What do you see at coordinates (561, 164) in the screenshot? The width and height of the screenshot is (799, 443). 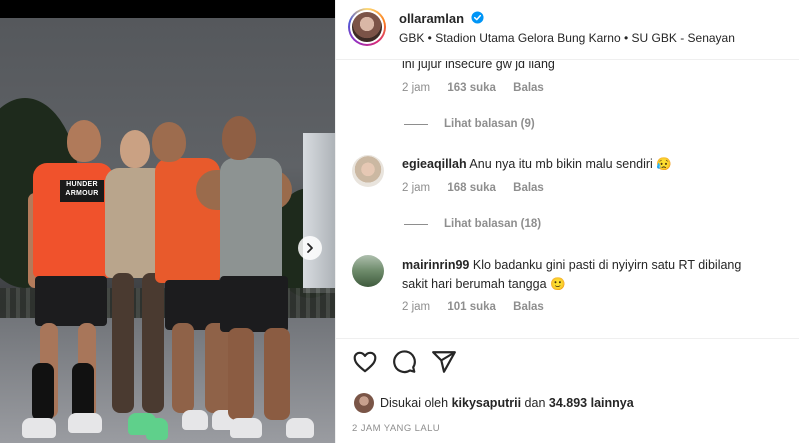 I see `comment-1-text: Anu nya itu mb bikin malu sendiri` at bounding box center [561, 164].